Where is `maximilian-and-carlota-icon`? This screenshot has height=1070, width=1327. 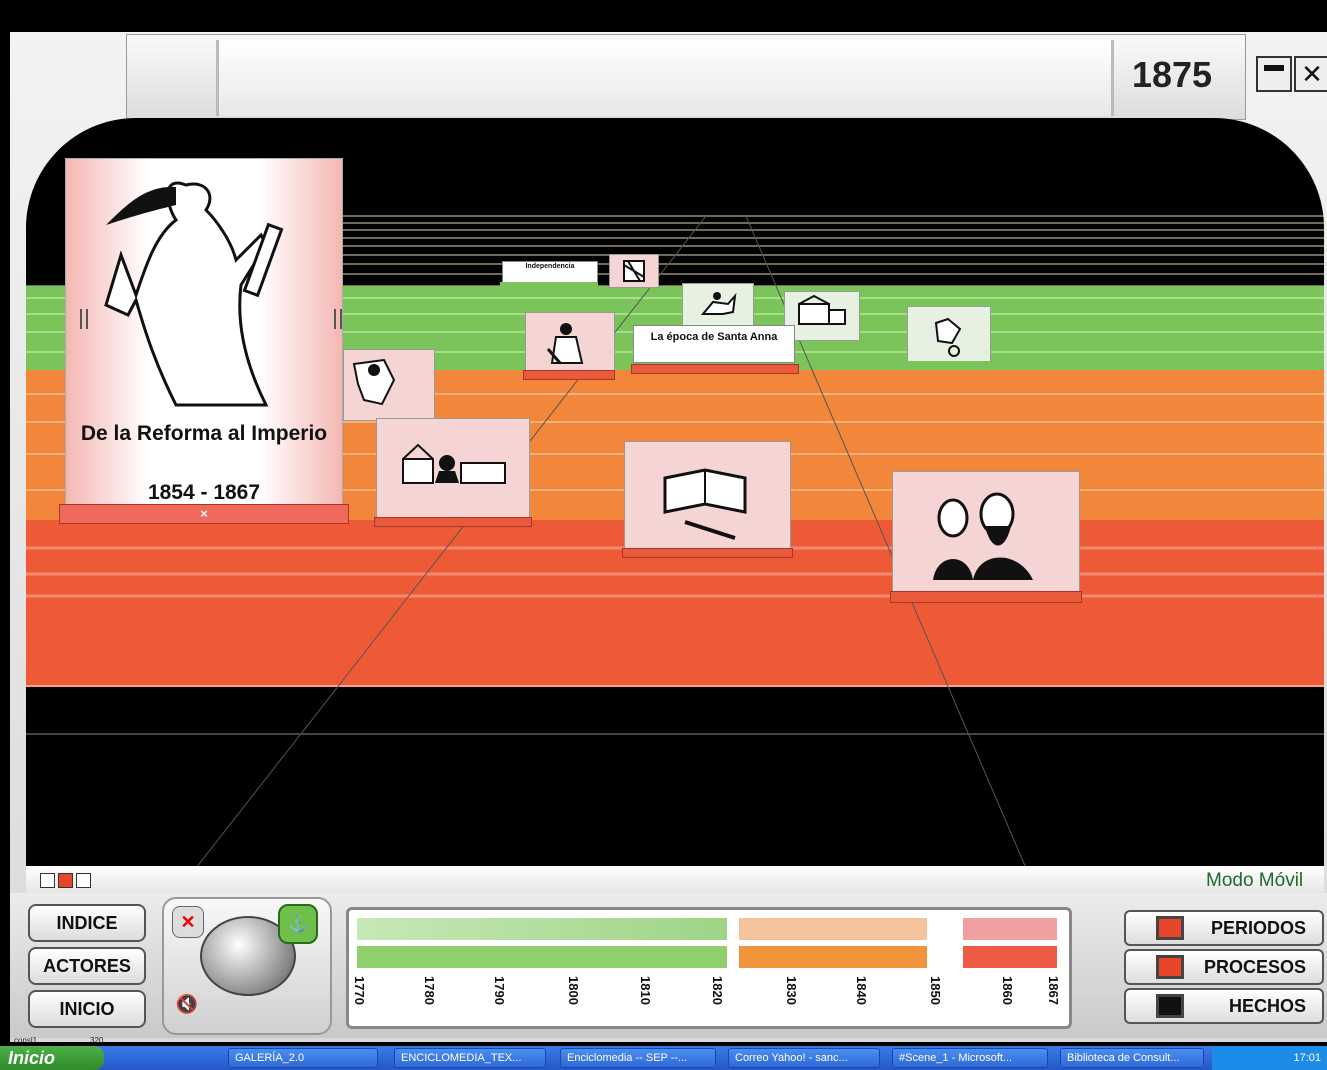
maximilian-and-carlota-icon is located at coordinates (983, 536).